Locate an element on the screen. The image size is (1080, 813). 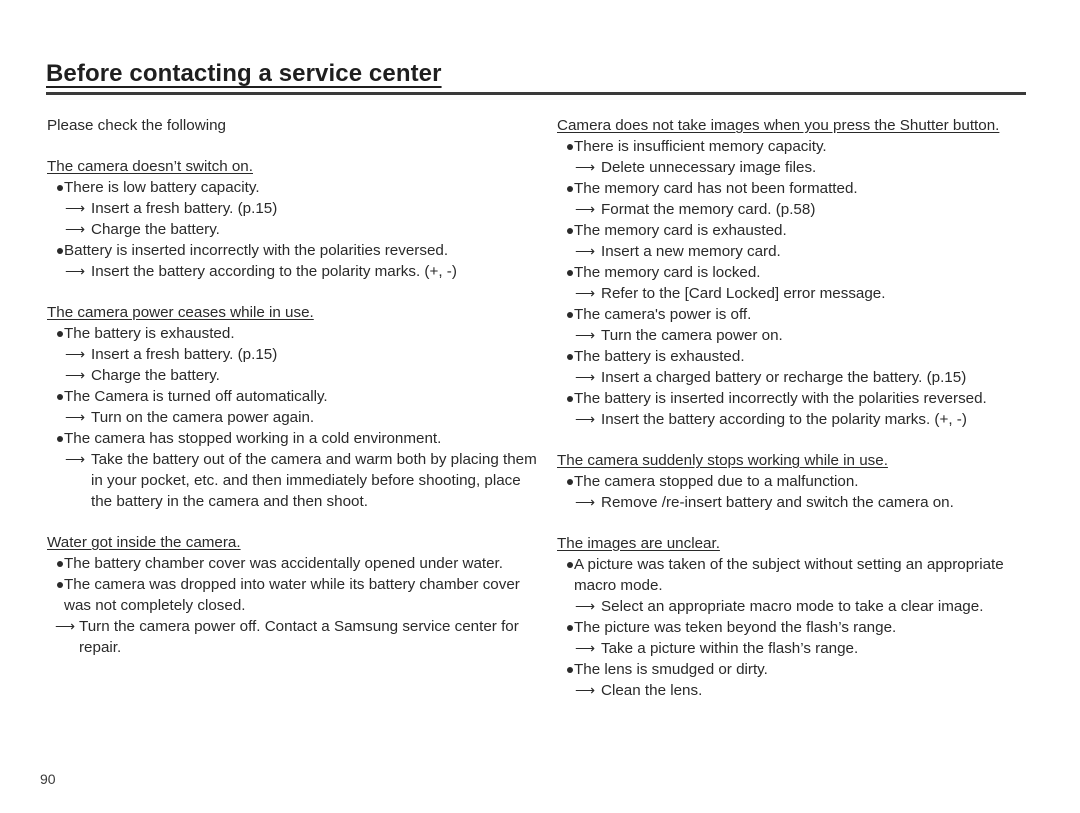
fix-item: ⟶ Insert a fresh battery. (p.15) is located at coordinates (292, 354).